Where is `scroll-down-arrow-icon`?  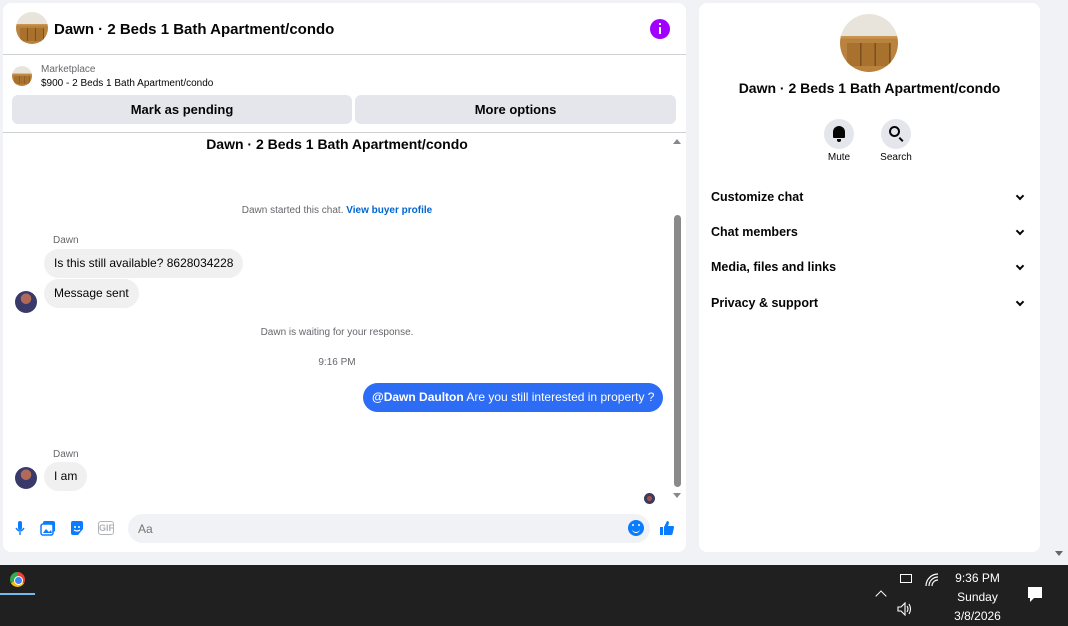
scroll-down-arrow-icon is located at coordinates (677, 495).